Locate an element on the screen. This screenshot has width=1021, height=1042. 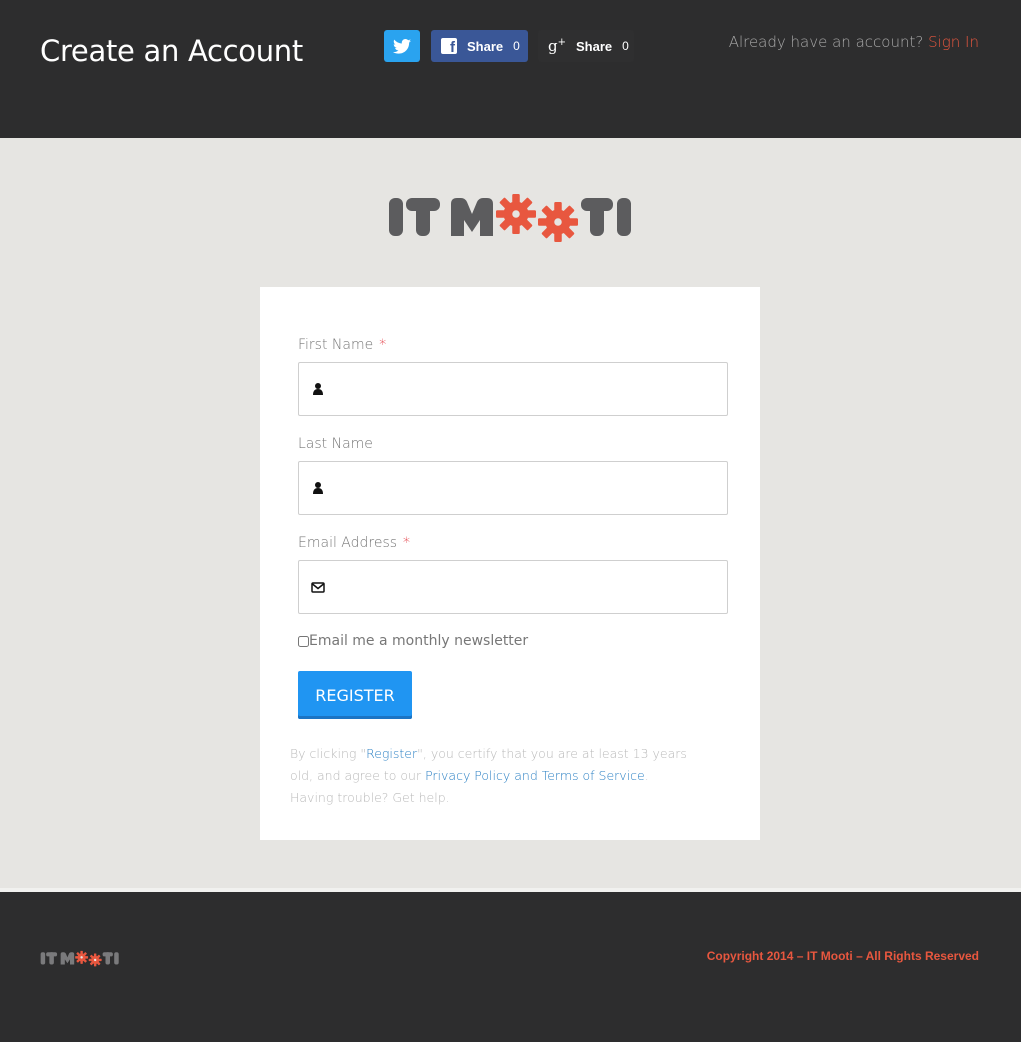
email-input is located at coordinates (526, 587).